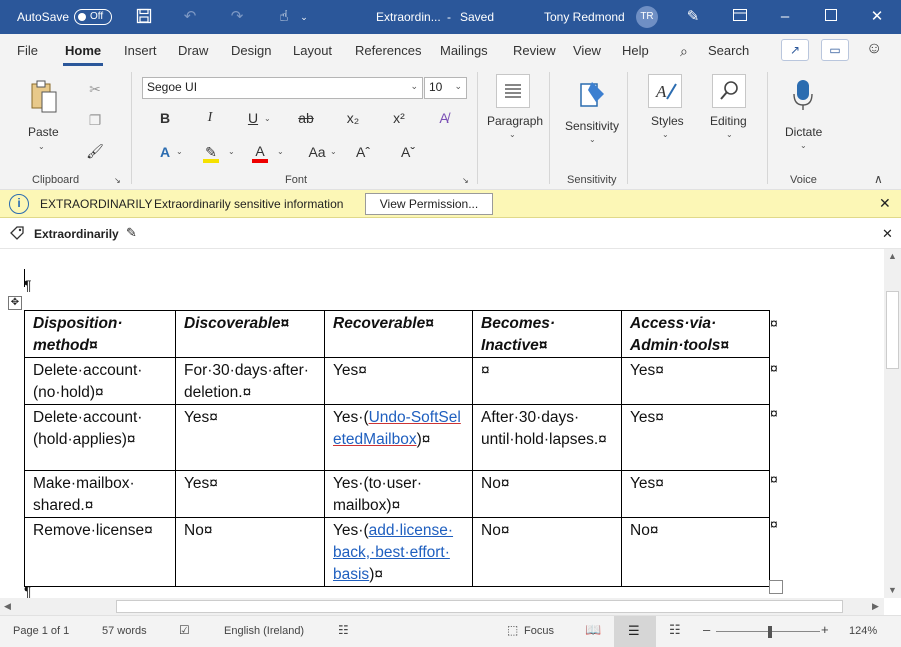 The height and width of the screenshot is (647, 901). I want to click on paste-icon, so click(44, 99).